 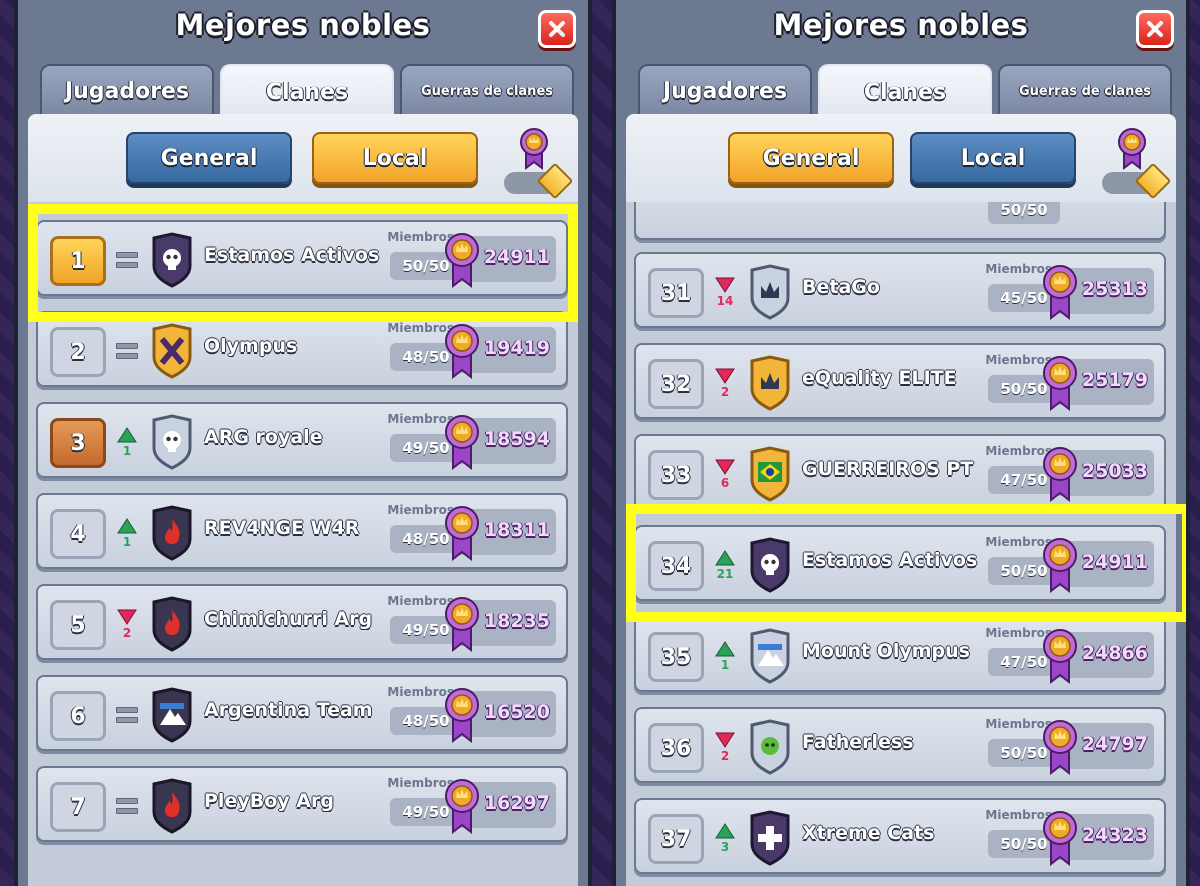 I want to click on clan-row: 36 2 Fatherless Miembros 50/50 24797, so click(x=900, y=745).